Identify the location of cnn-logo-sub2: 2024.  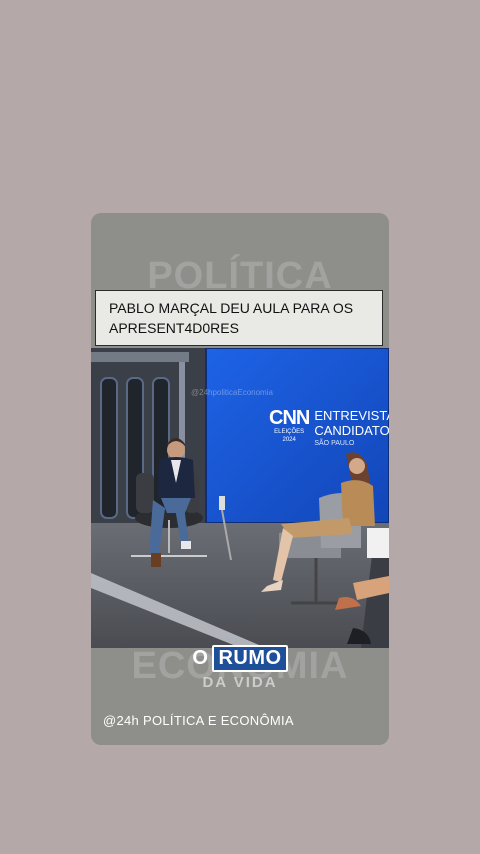
(289, 440).